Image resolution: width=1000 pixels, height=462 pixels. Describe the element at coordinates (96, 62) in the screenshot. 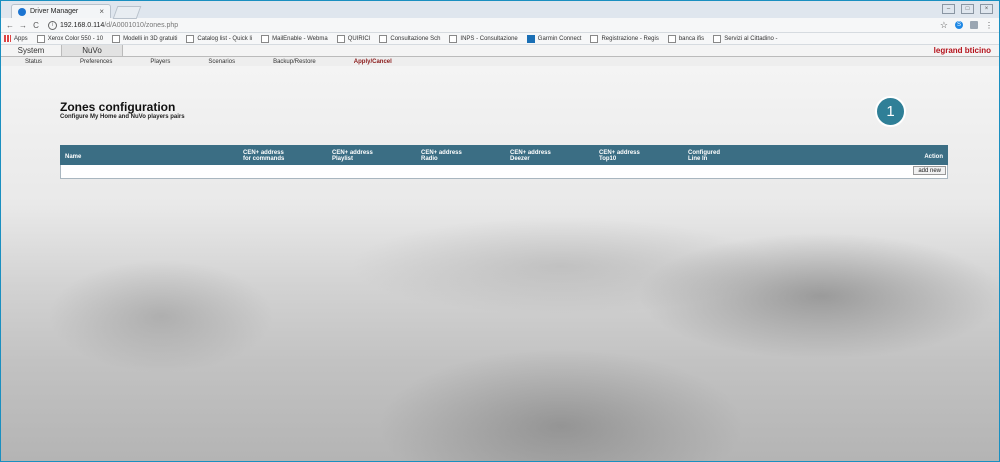

I see `subnav-preferences: Preferences` at that location.